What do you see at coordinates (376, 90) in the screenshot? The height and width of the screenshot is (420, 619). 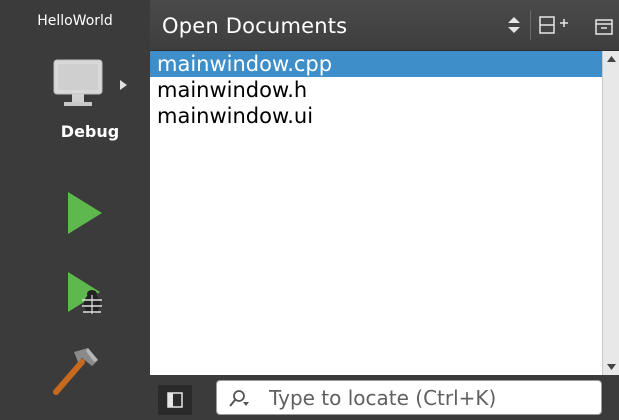 I see `document-item: mainwindow.h` at bounding box center [376, 90].